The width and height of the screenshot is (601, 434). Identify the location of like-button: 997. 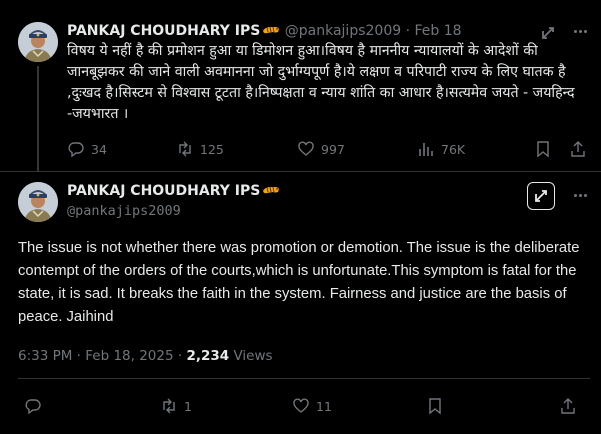
(321, 149).